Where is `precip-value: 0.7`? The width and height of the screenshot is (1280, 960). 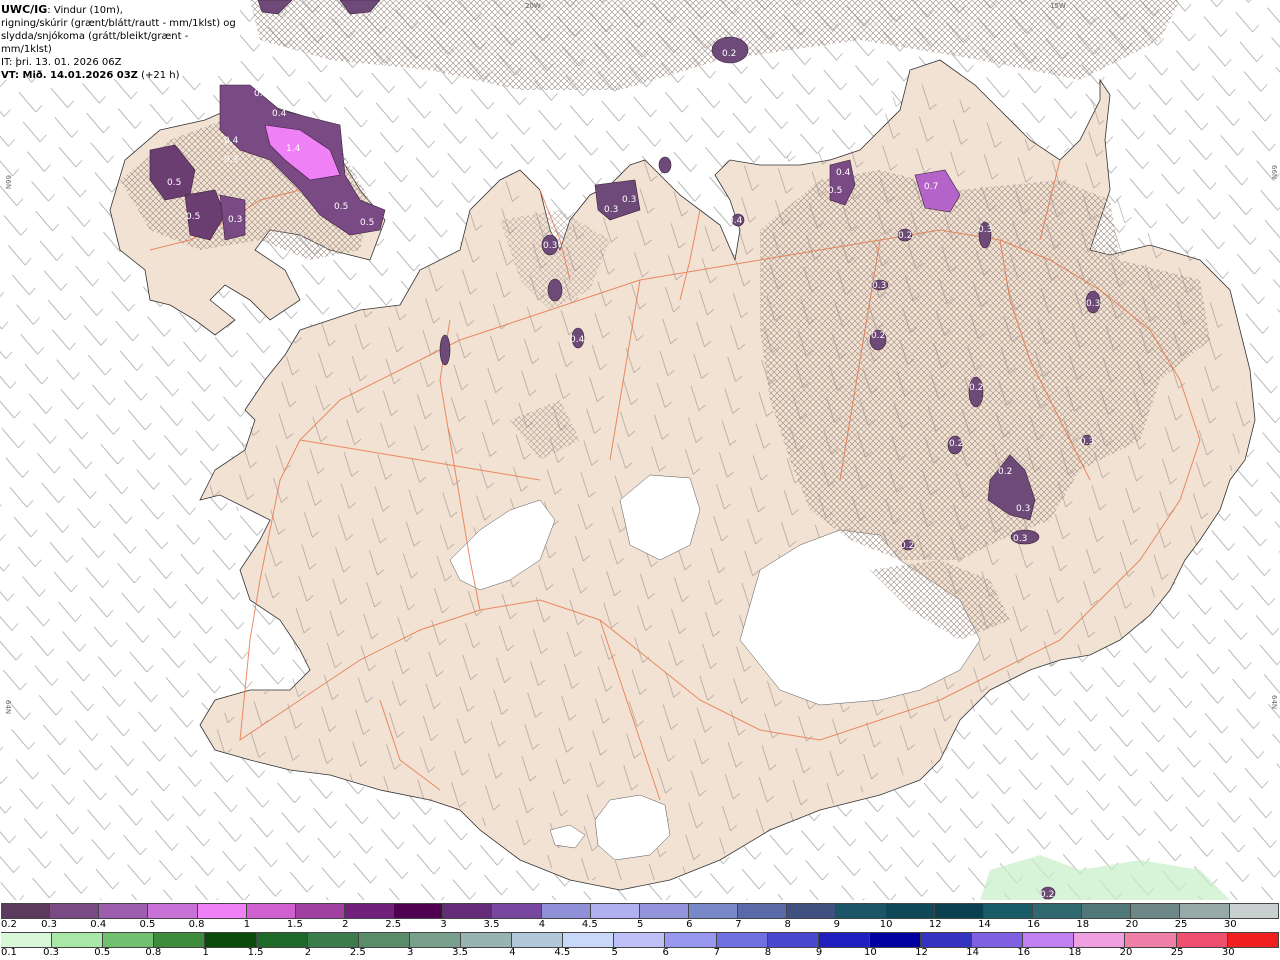 precip-value: 0.7 is located at coordinates (931, 187).